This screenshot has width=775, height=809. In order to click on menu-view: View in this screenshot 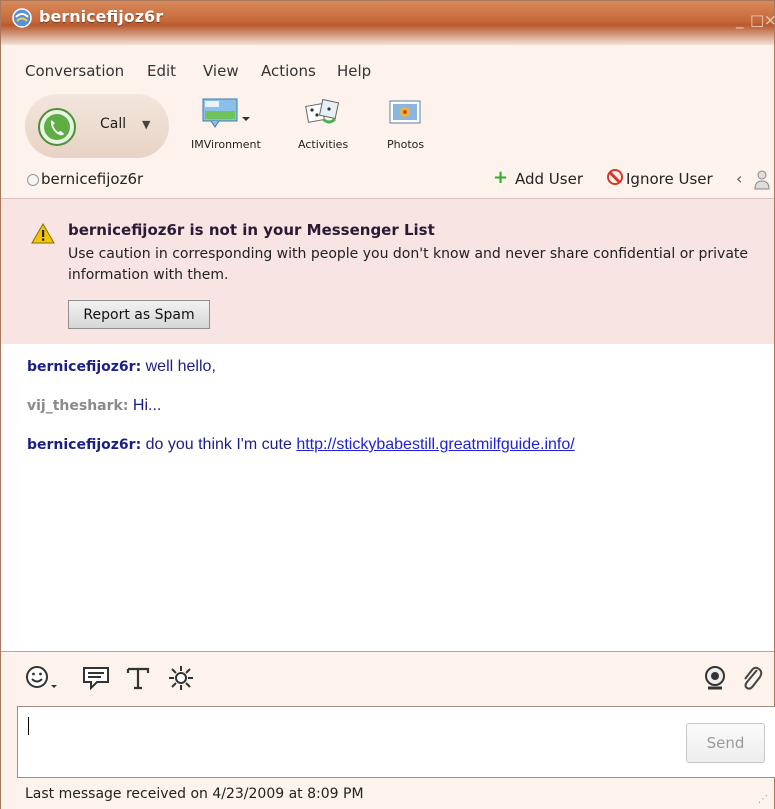, I will do `click(221, 71)`.